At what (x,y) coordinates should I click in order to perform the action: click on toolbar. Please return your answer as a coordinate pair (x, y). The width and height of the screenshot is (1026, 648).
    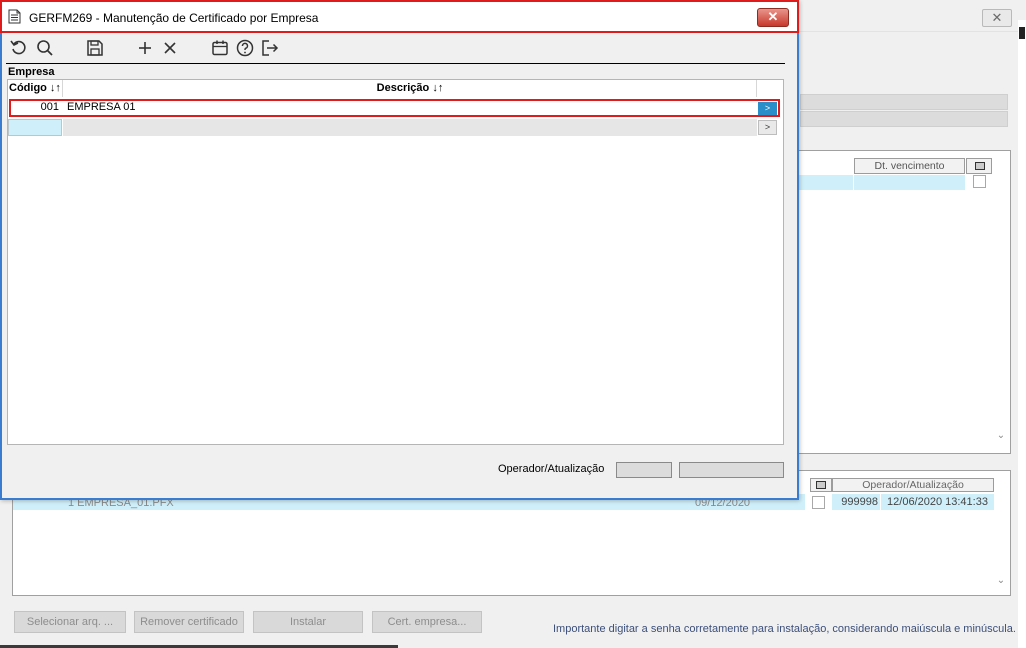
    Looking at the image, I should click on (398, 49).